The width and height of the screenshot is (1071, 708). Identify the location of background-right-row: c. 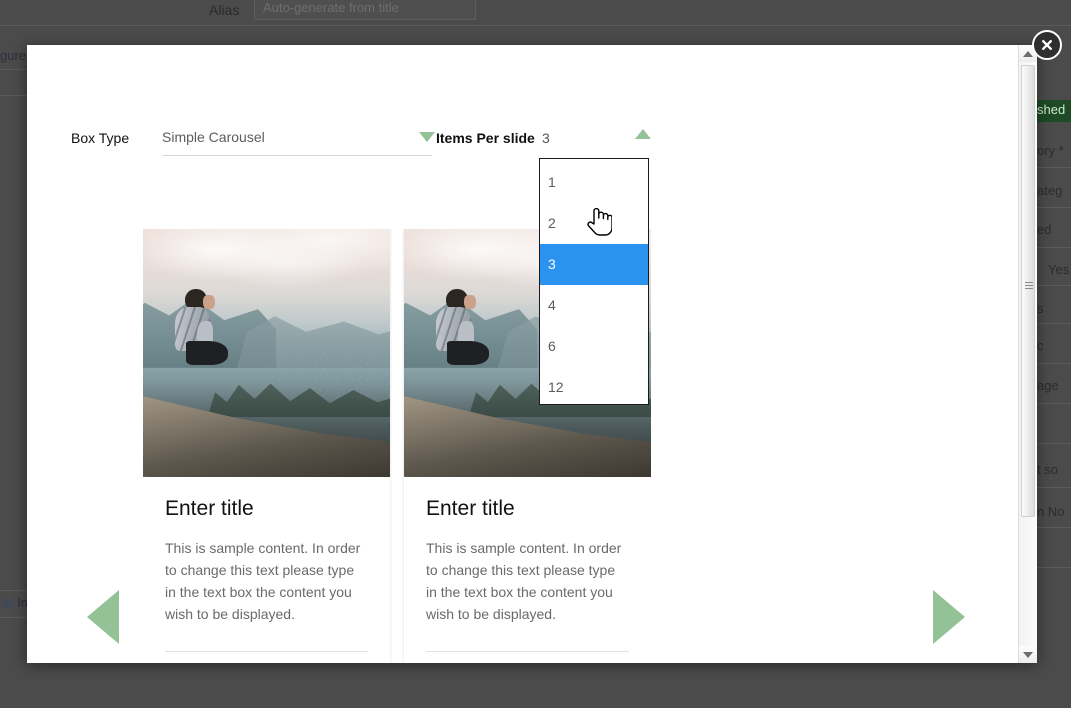
(1053, 344).